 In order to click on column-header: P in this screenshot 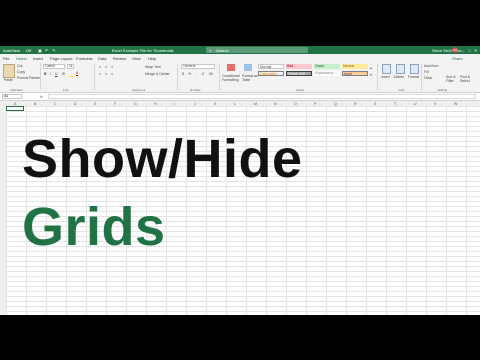, I will do `click(315, 104)`.